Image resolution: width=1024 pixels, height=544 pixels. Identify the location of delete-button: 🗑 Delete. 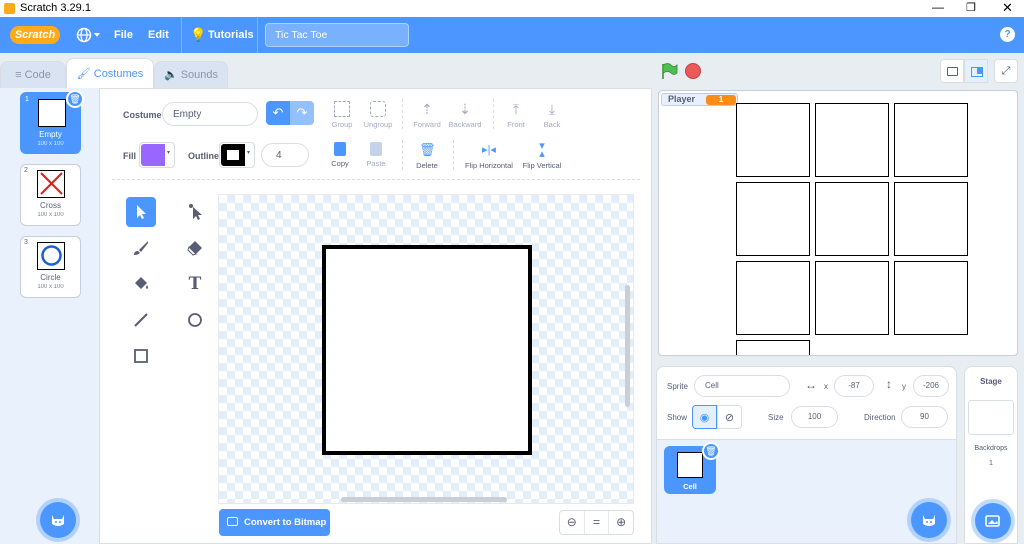
(427, 156).